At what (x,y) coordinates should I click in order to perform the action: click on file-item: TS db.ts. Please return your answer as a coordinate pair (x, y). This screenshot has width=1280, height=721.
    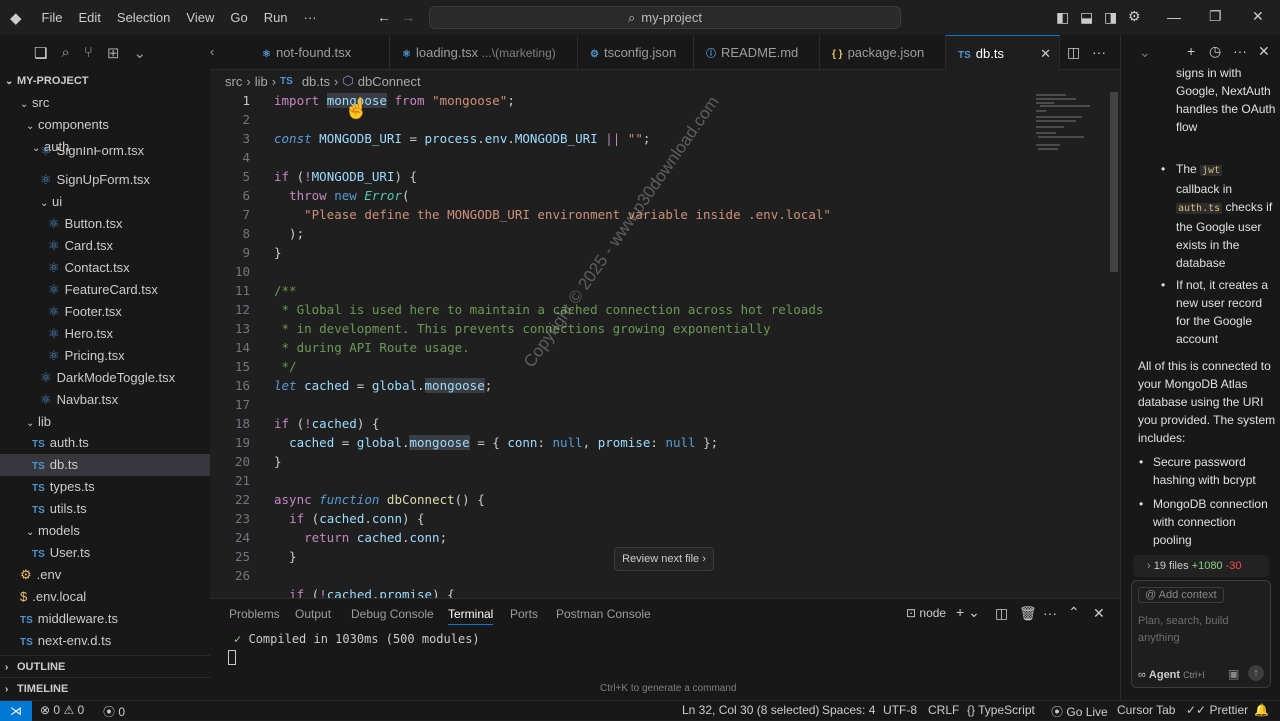
    Looking at the image, I should click on (105, 465).